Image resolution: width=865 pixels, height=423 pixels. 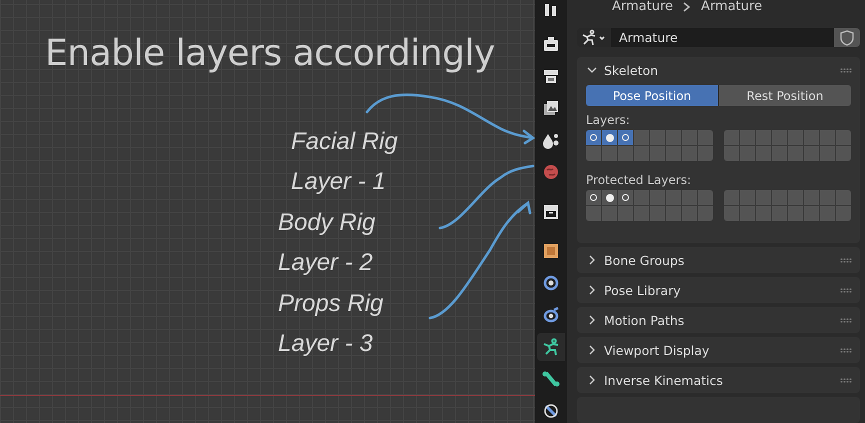 What do you see at coordinates (718, 70) in the screenshot?
I see `panel-header: Skeleton` at bounding box center [718, 70].